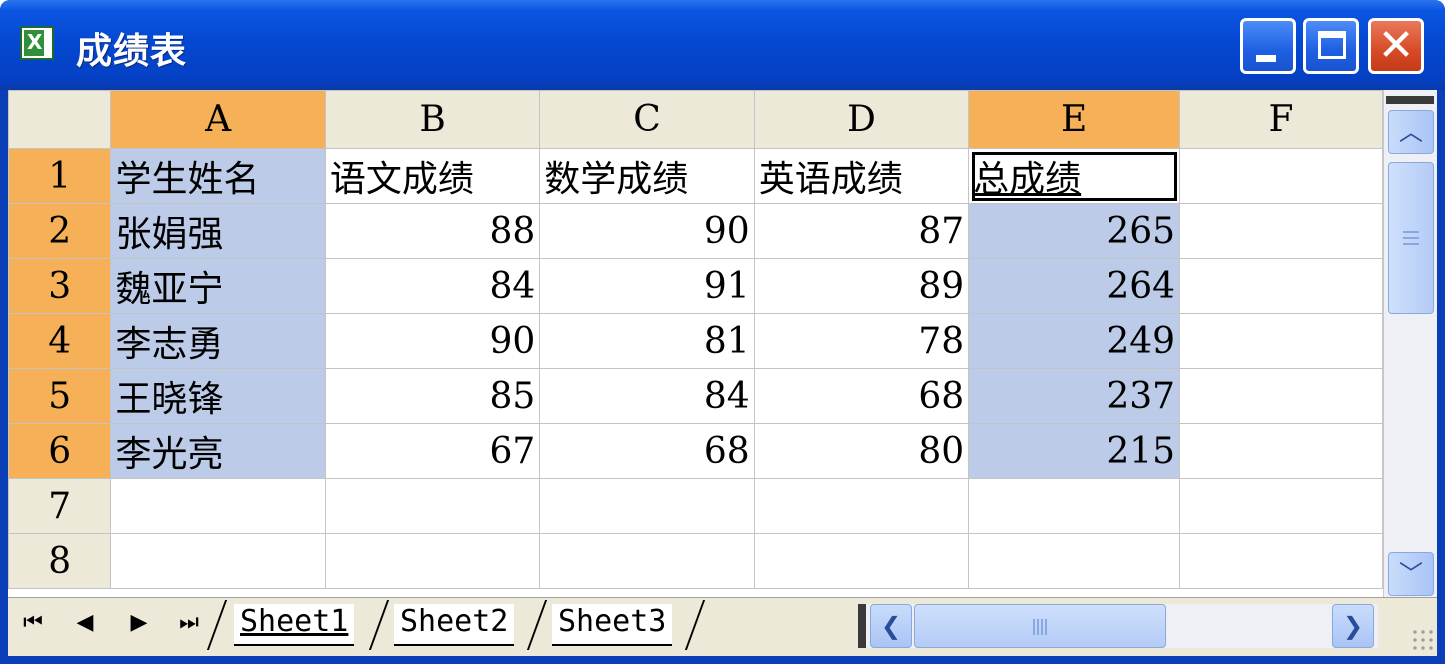 The height and width of the screenshot is (664, 1445). I want to click on last-sheet-button: ⏭, so click(189, 622).